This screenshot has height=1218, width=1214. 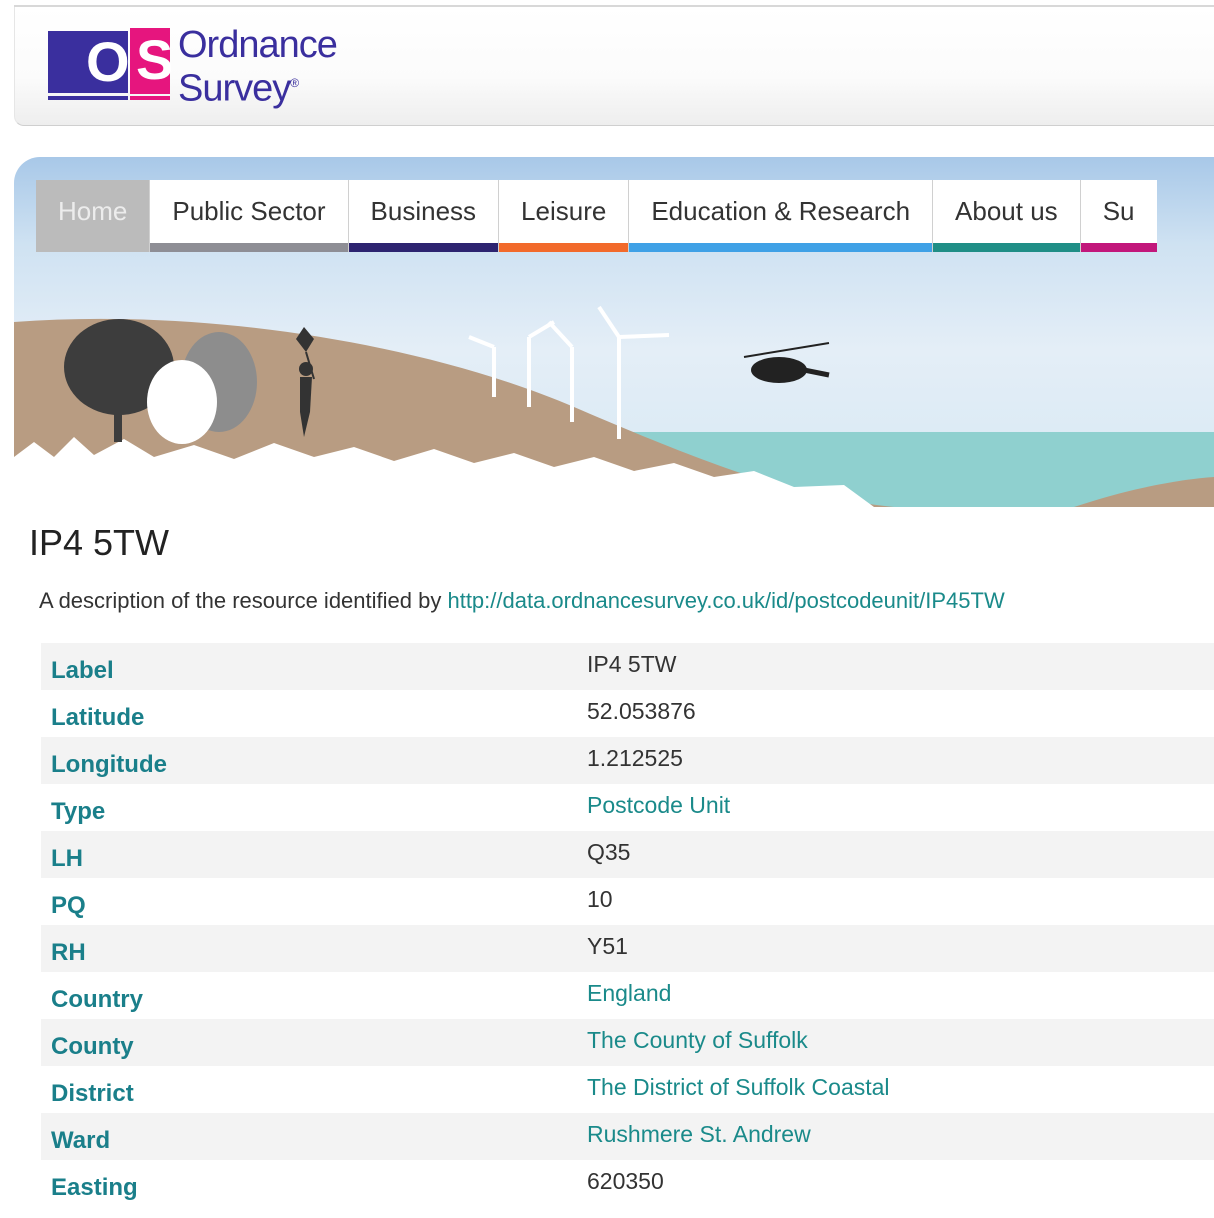 I want to click on property-row: Latitude 52.053876, so click(x=627, y=713).